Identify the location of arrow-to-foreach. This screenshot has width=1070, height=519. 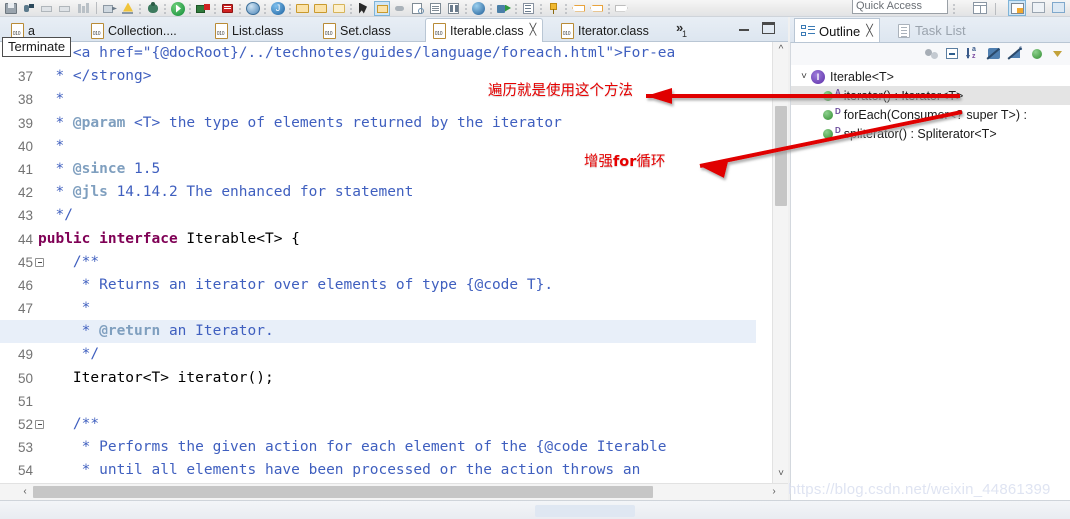
(831, 144).